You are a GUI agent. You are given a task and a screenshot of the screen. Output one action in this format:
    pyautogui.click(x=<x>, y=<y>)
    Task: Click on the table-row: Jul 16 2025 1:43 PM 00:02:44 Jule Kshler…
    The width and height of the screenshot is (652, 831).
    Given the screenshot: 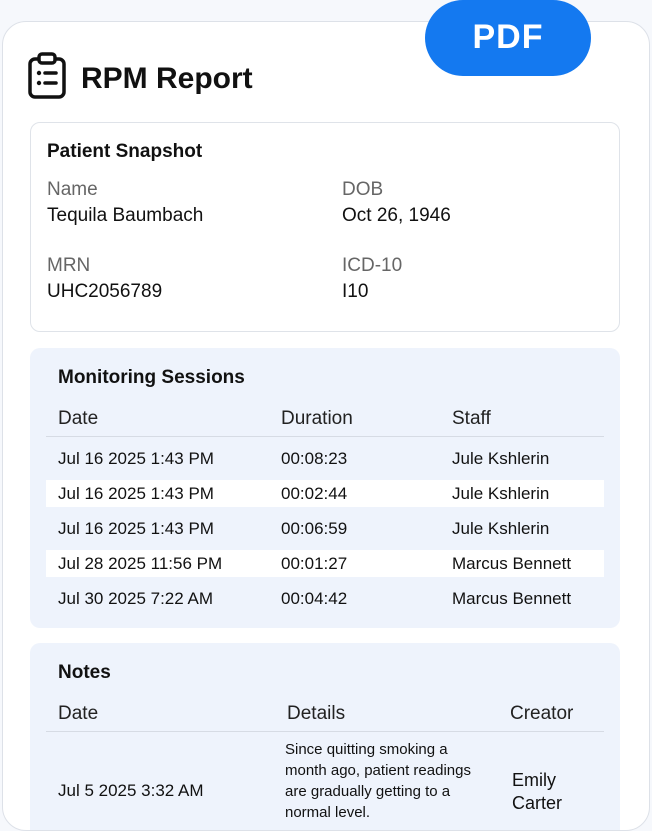 What is the action you would take?
    pyautogui.click(x=325, y=493)
    